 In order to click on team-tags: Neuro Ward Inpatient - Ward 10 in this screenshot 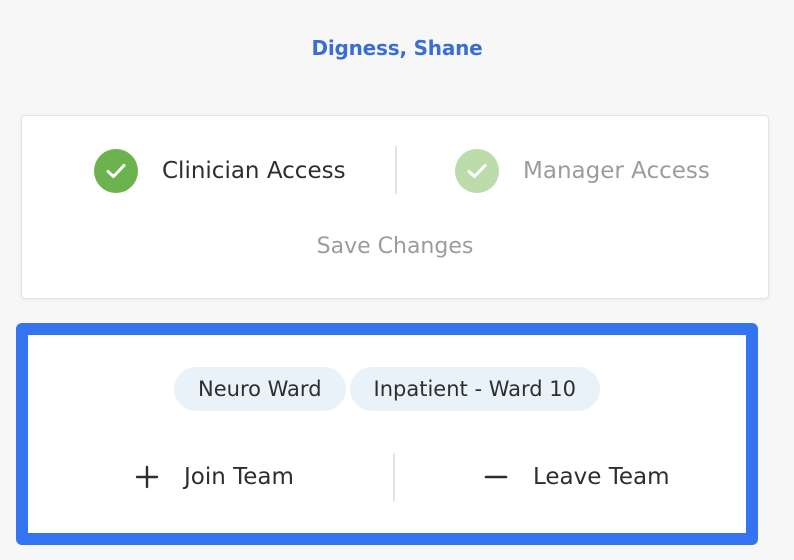, I will do `click(387, 389)`.